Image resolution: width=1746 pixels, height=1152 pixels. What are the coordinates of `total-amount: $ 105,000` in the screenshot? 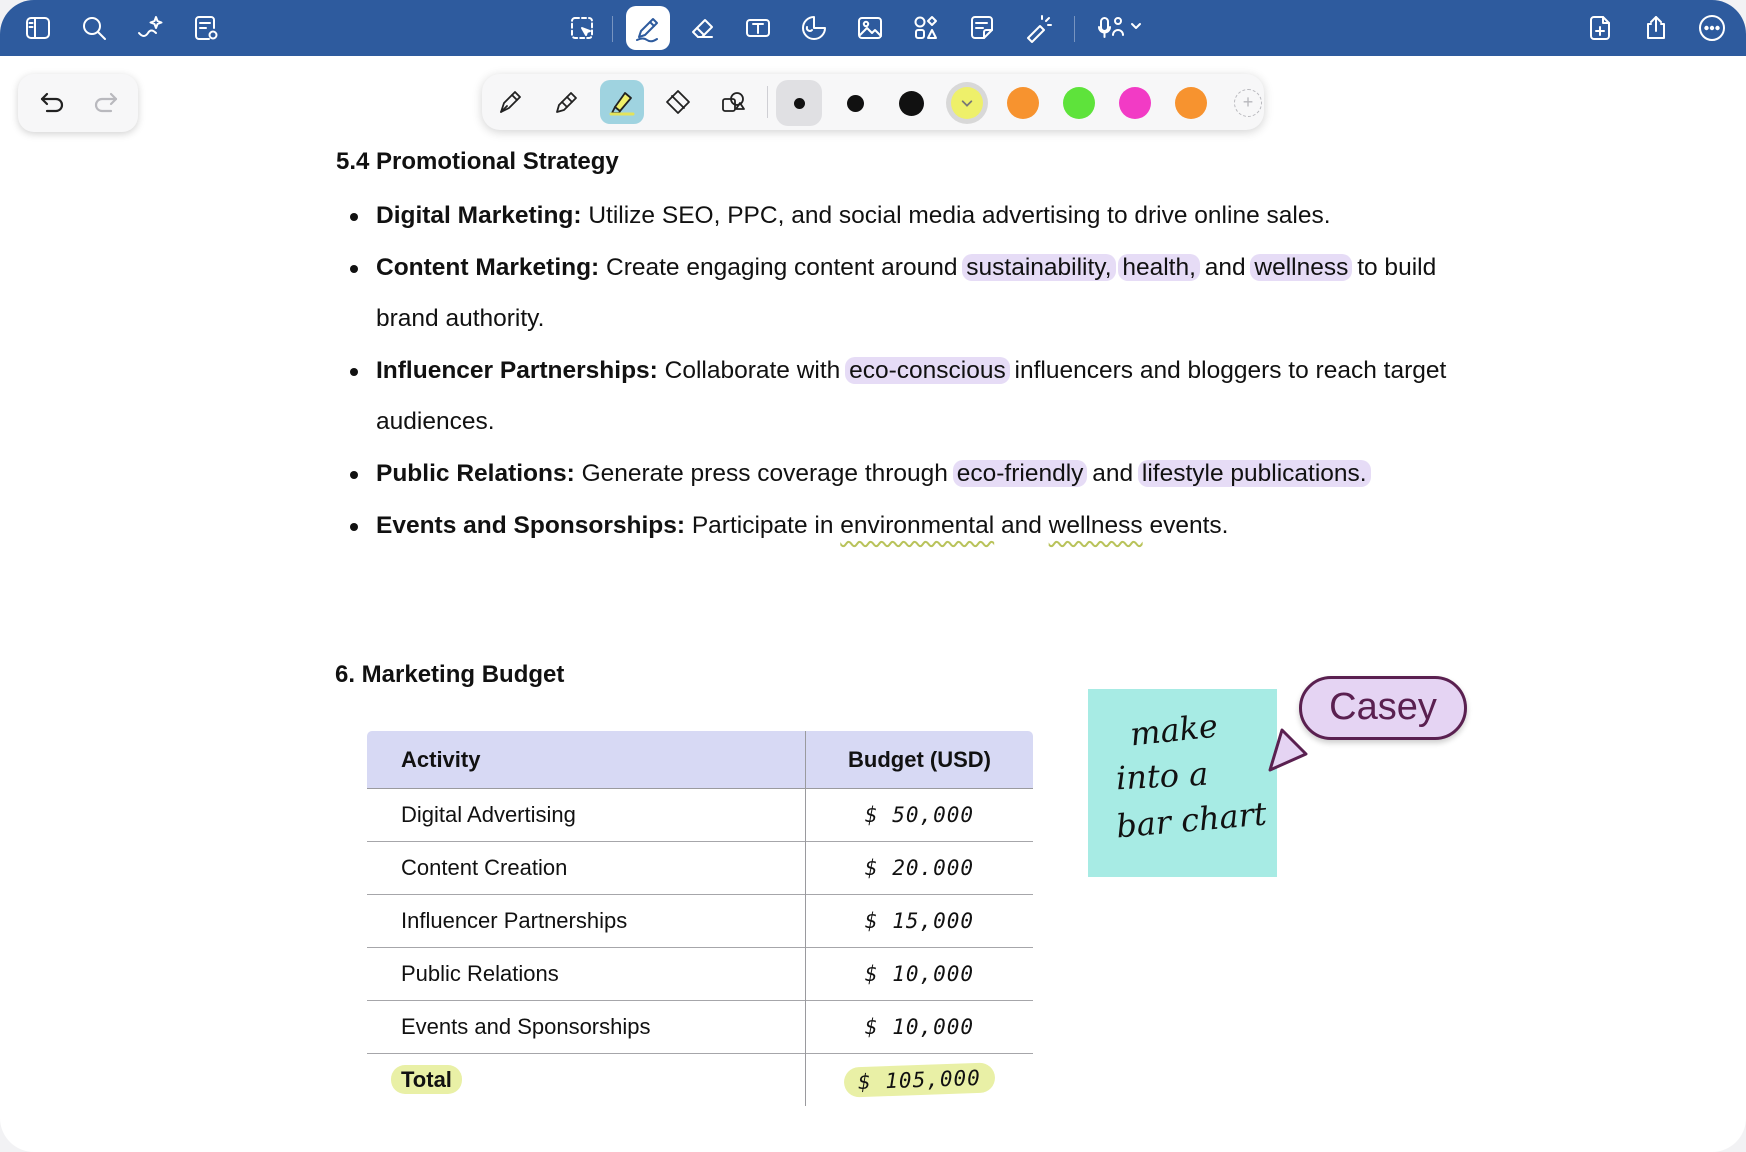 It's located at (919, 1080).